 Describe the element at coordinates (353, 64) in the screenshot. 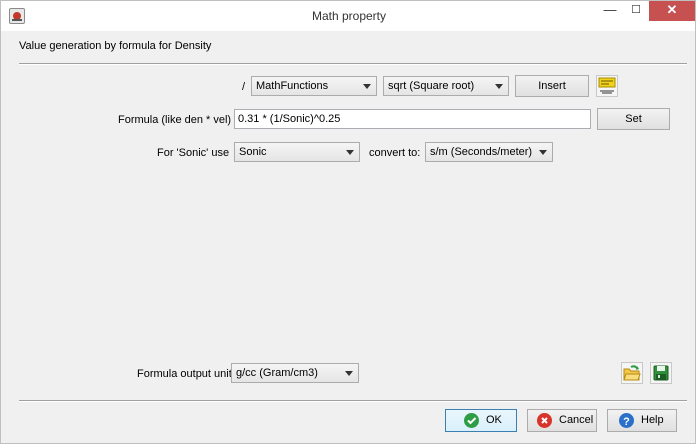

I see `divider-top` at that location.